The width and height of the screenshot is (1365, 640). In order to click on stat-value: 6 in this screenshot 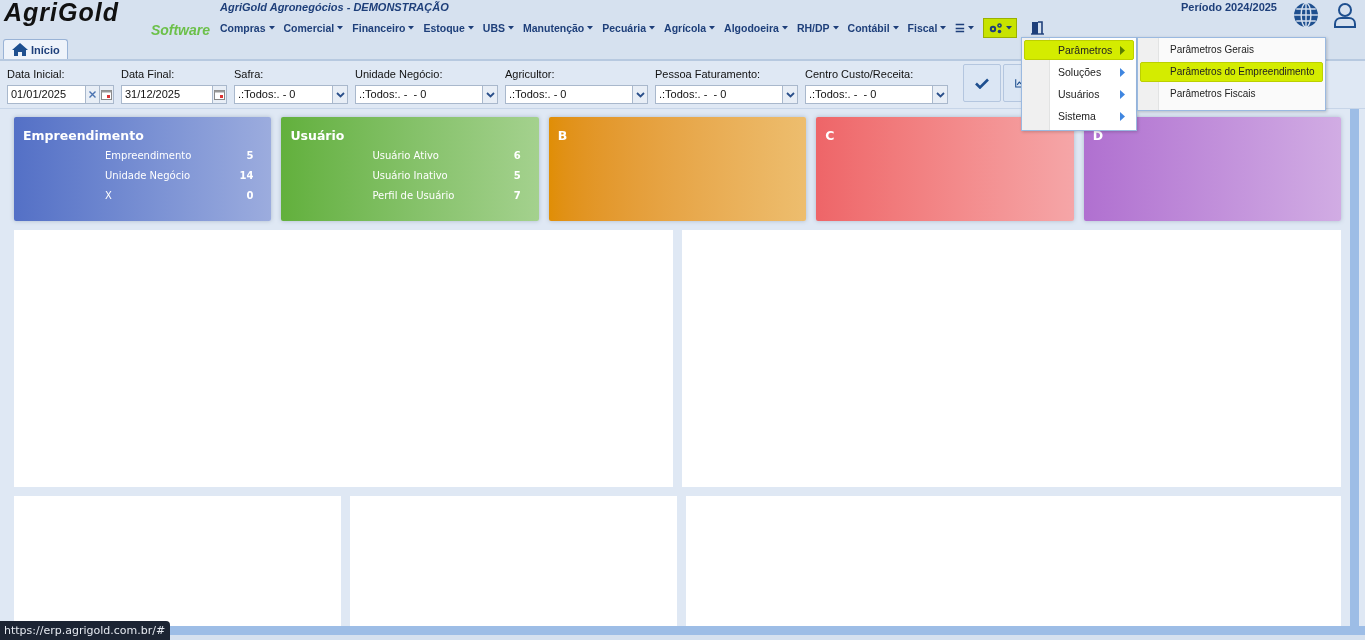, I will do `click(517, 156)`.